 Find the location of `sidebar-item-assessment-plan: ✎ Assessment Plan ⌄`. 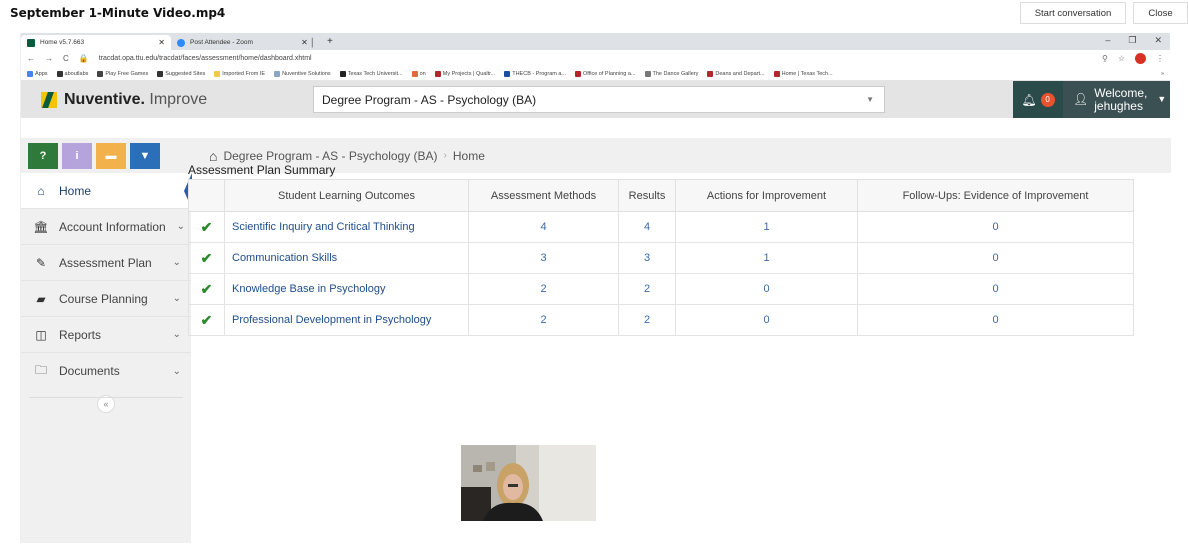

sidebar-item-assessment-plan: ✎ Assessment Plan ⌄ is located at coordinates (106, 263).